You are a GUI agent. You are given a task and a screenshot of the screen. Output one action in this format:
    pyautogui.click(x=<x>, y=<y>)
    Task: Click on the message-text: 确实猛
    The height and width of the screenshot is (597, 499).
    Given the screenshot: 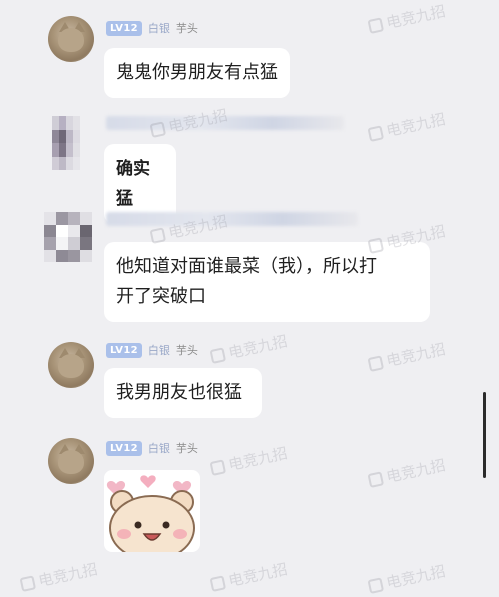 What is the action you would take?
    pyautogui.click(x=133, y=184)
    